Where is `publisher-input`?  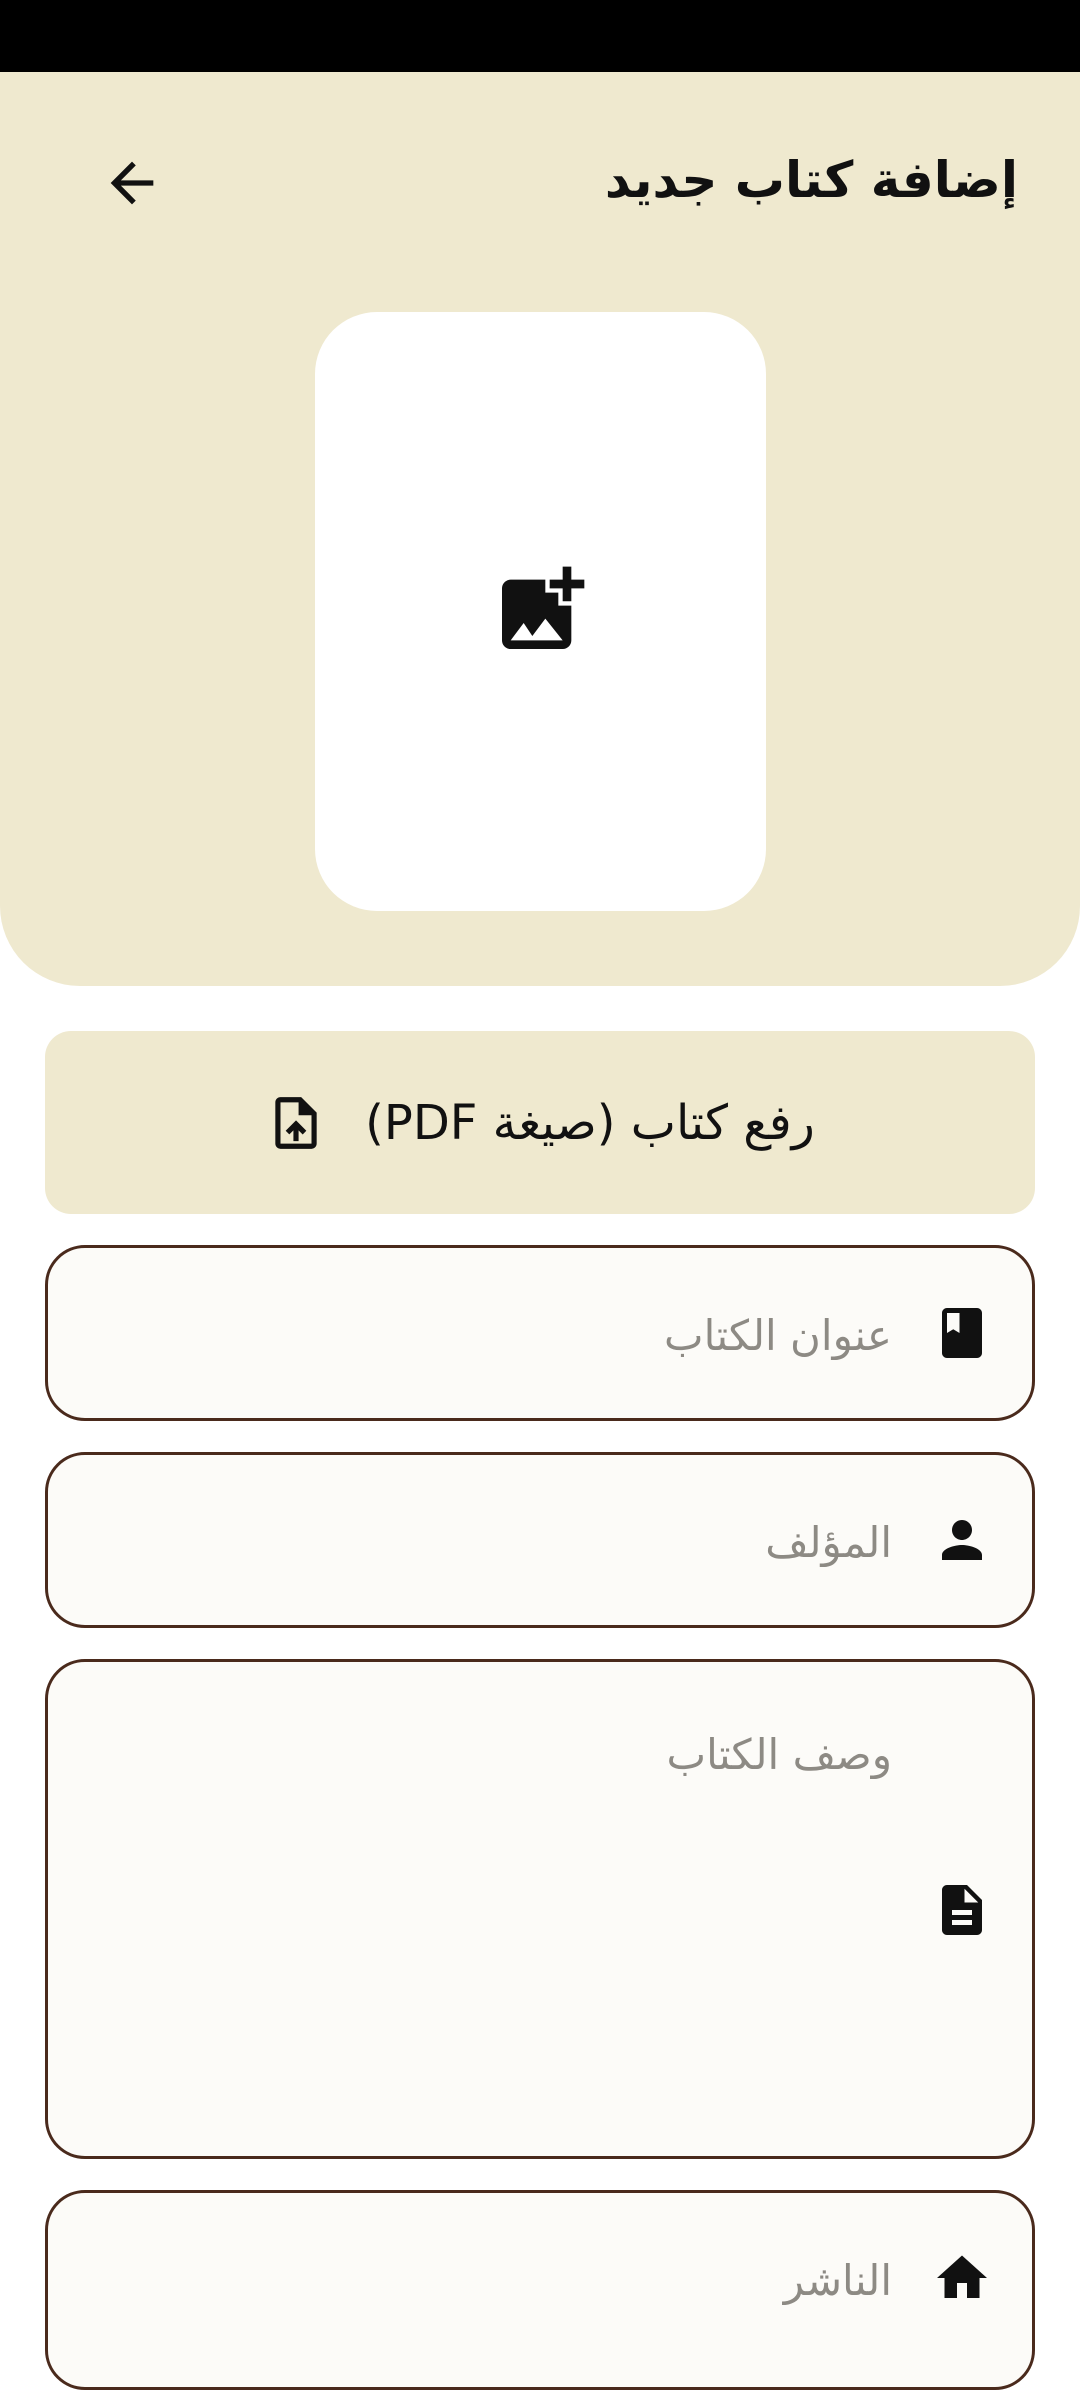 publisher-input is located at coordinates (490, 2280).